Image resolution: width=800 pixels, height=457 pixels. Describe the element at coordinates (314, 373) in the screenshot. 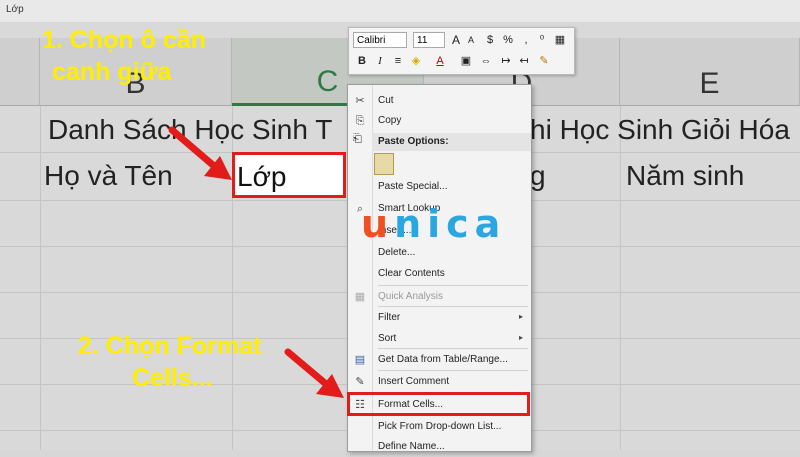

I see `arrow-to-format-cells-icon` at that location.